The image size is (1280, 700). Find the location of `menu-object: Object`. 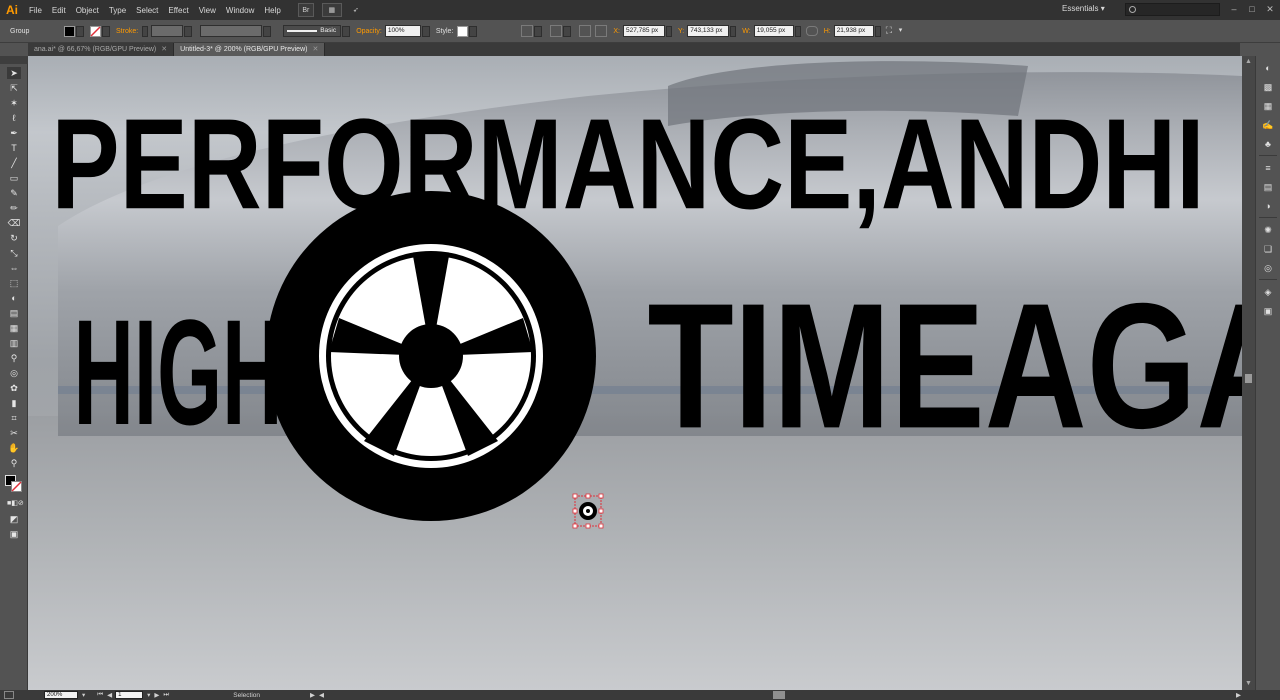

menu-object: Object is located at coordinates (87, 10).